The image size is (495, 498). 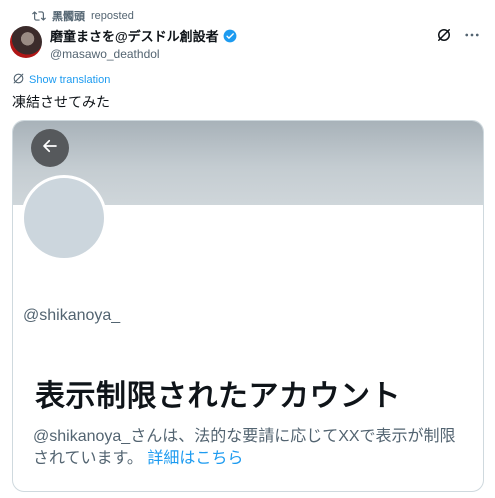 What do you see at coordinates (472, 35) in the screenshot?
I see `more-options-icon` at bounding box center [472, 35].